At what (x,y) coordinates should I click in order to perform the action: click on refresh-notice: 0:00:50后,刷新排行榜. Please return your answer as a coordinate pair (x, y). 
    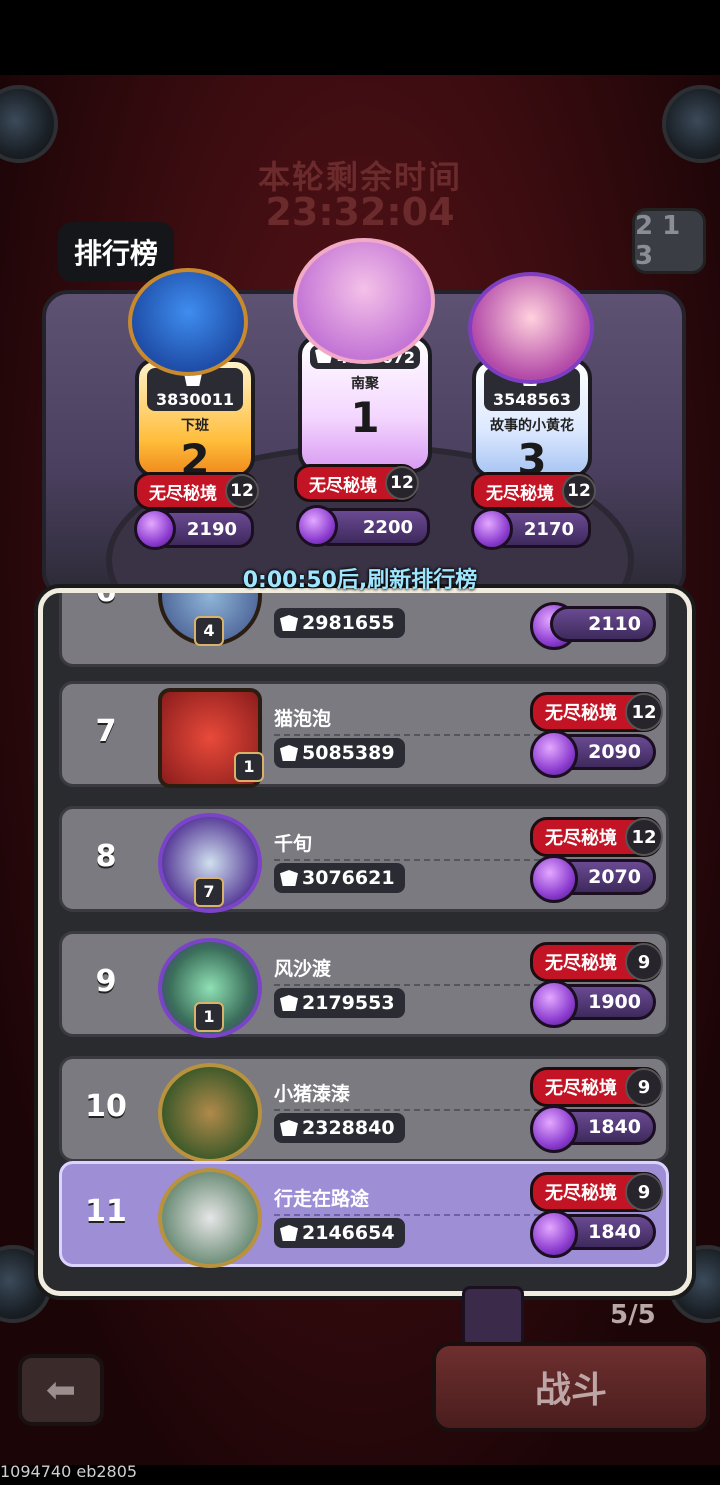
    Looking at the image, I should click on (360, 580).